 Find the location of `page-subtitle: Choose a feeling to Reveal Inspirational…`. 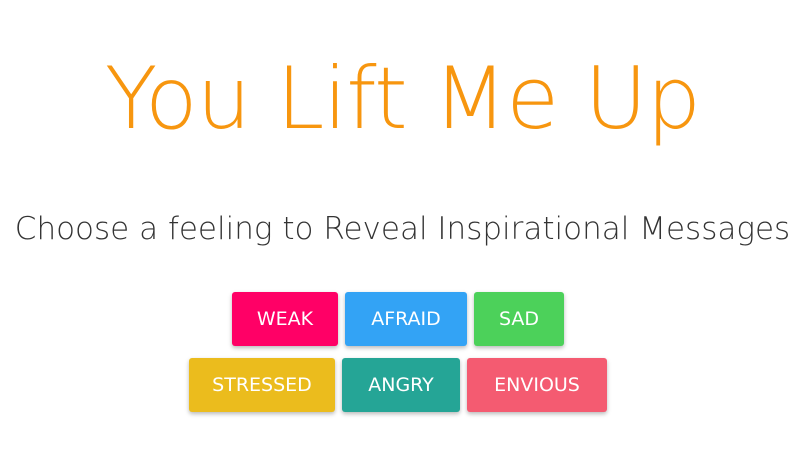

page-subtitle: Choose a feeling to Reveal Inspirational… is located at coordinates (402, 229).